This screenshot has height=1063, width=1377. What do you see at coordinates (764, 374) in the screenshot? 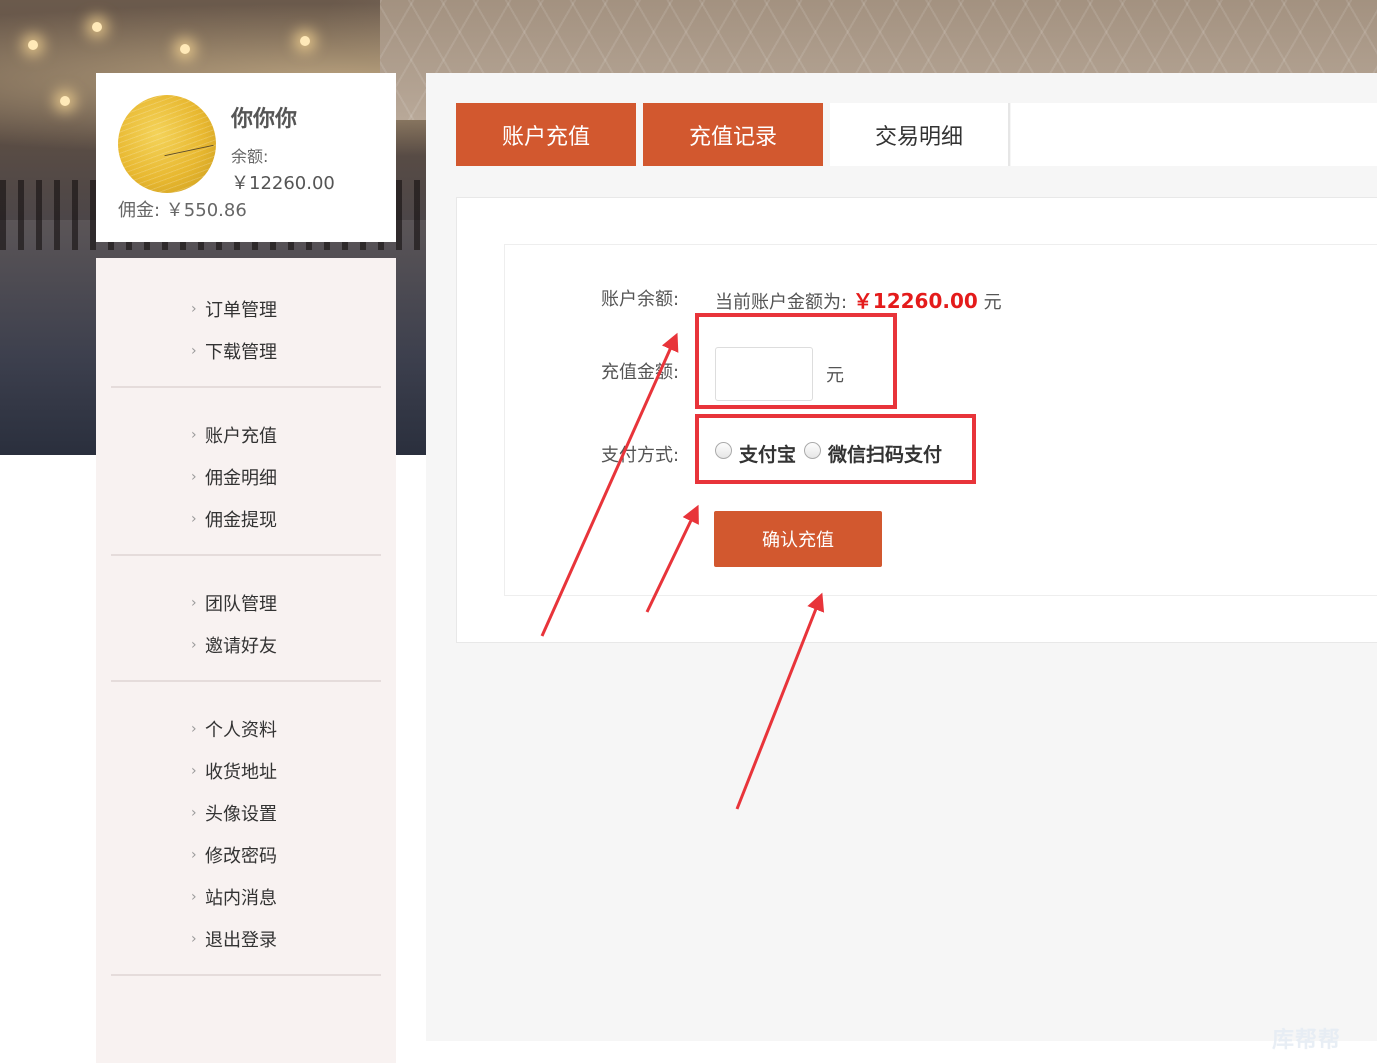
I see `recharge-amount-input` at bounding box center [764, 374].